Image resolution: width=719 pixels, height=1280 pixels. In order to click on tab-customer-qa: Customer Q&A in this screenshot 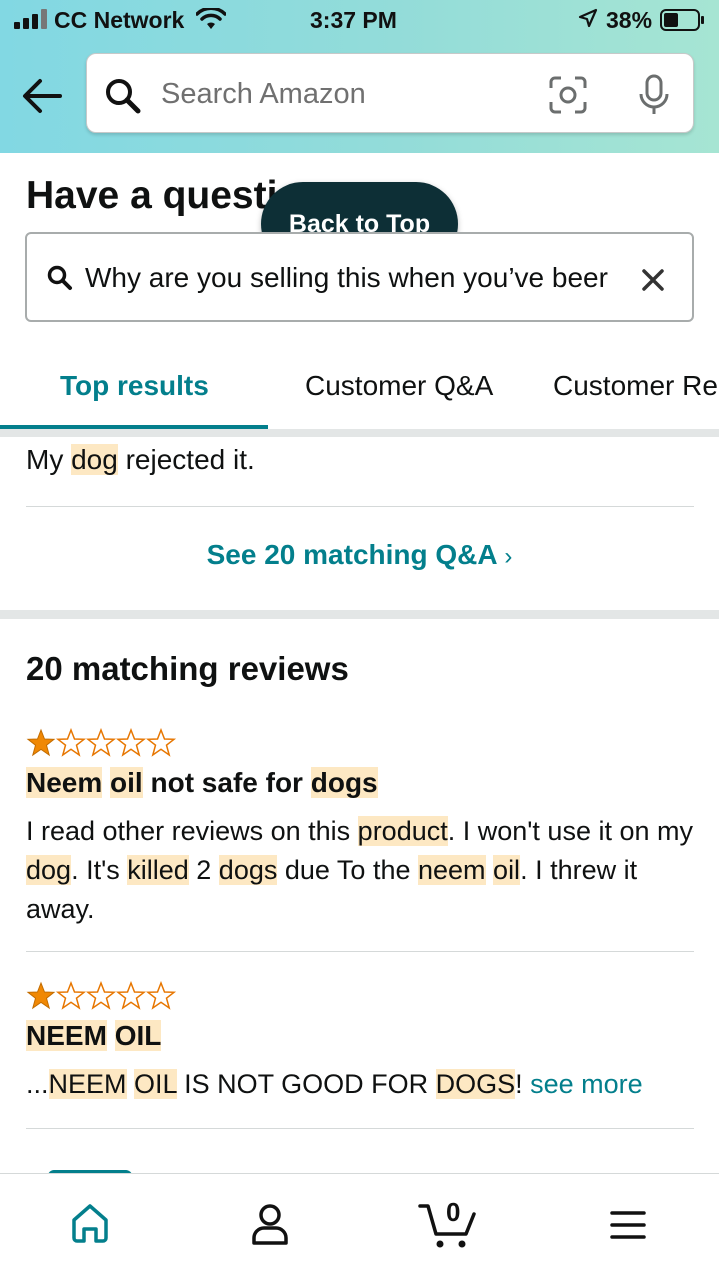, I will do `click(399, 386)`.